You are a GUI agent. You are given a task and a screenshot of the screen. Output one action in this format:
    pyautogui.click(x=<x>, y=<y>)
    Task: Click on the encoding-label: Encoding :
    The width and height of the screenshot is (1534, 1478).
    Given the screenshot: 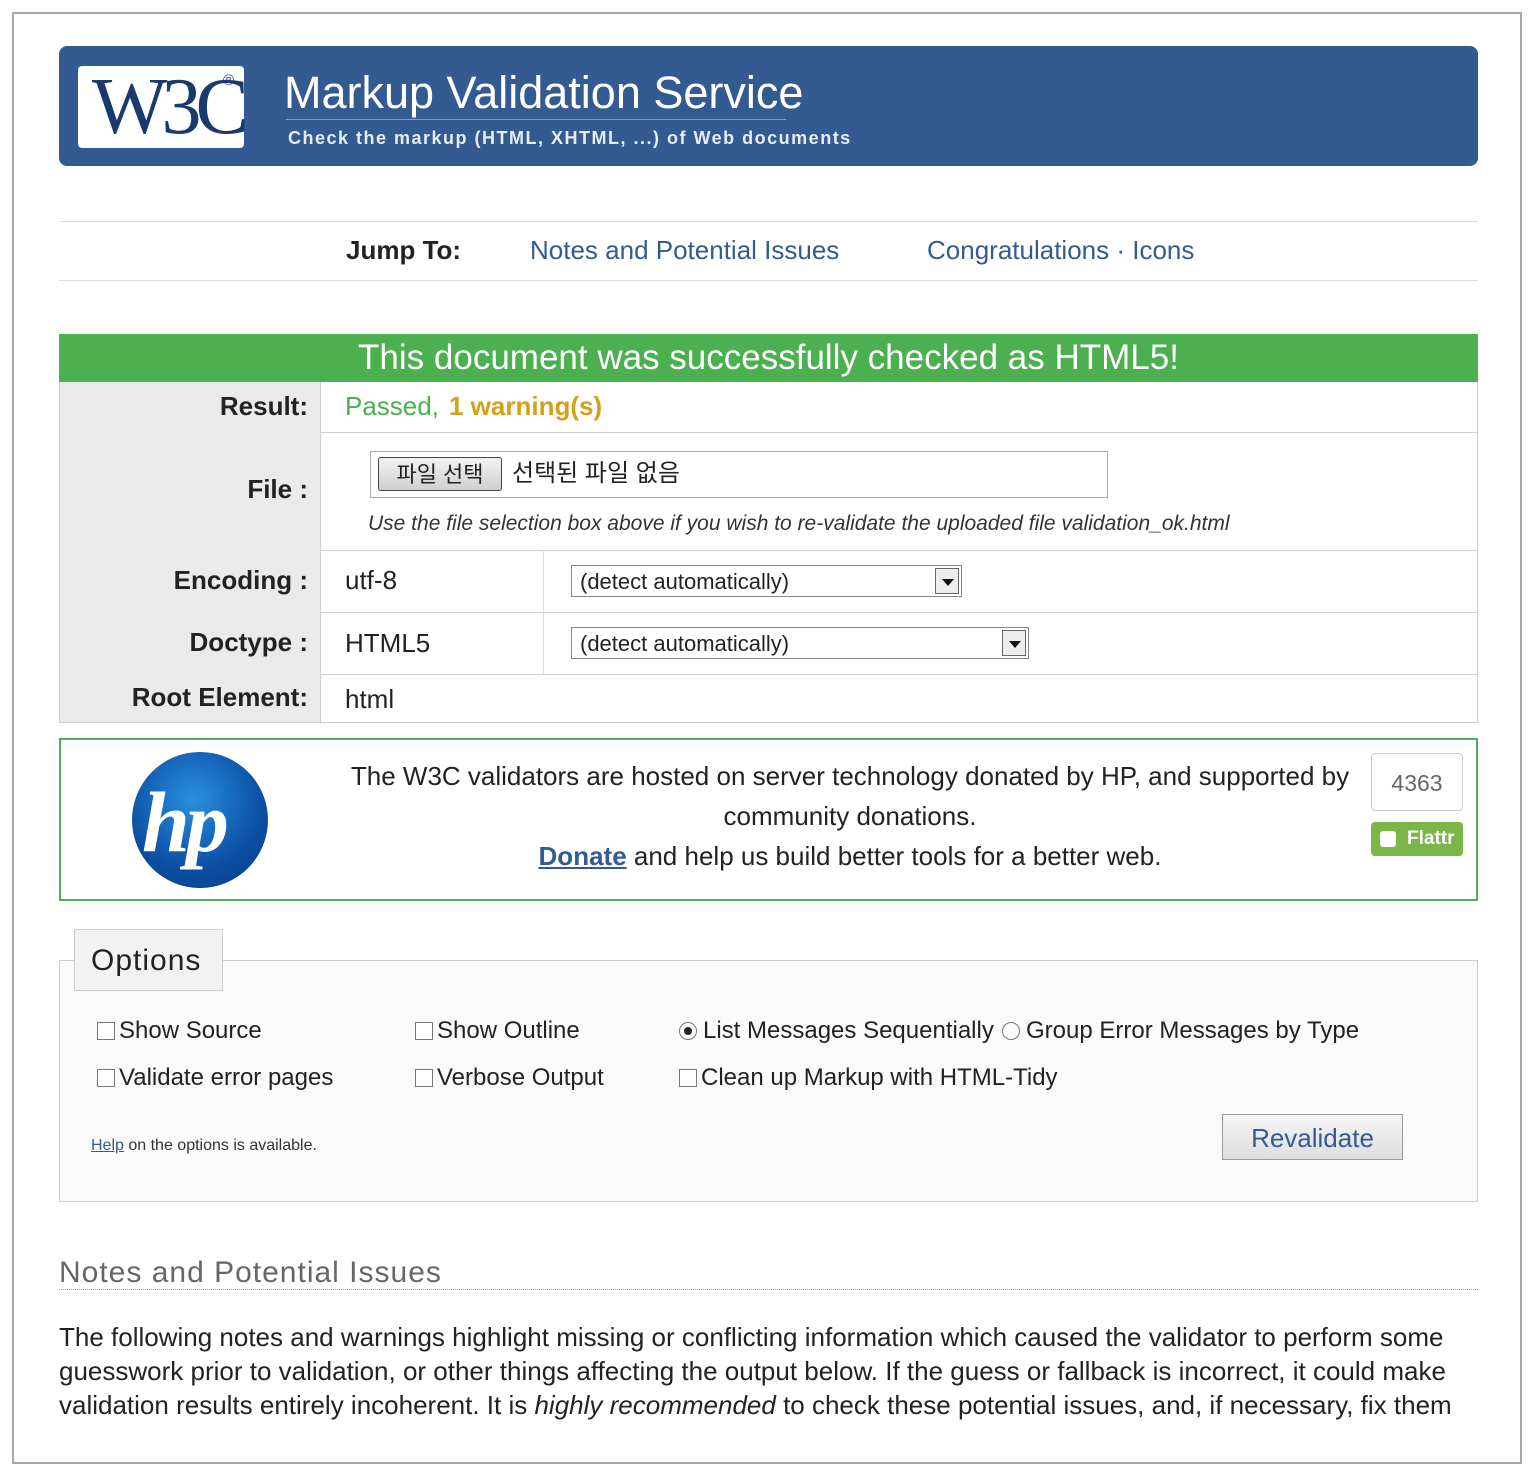 What is the action you would take?
    pyautogui.click(x=190, y=581)
    